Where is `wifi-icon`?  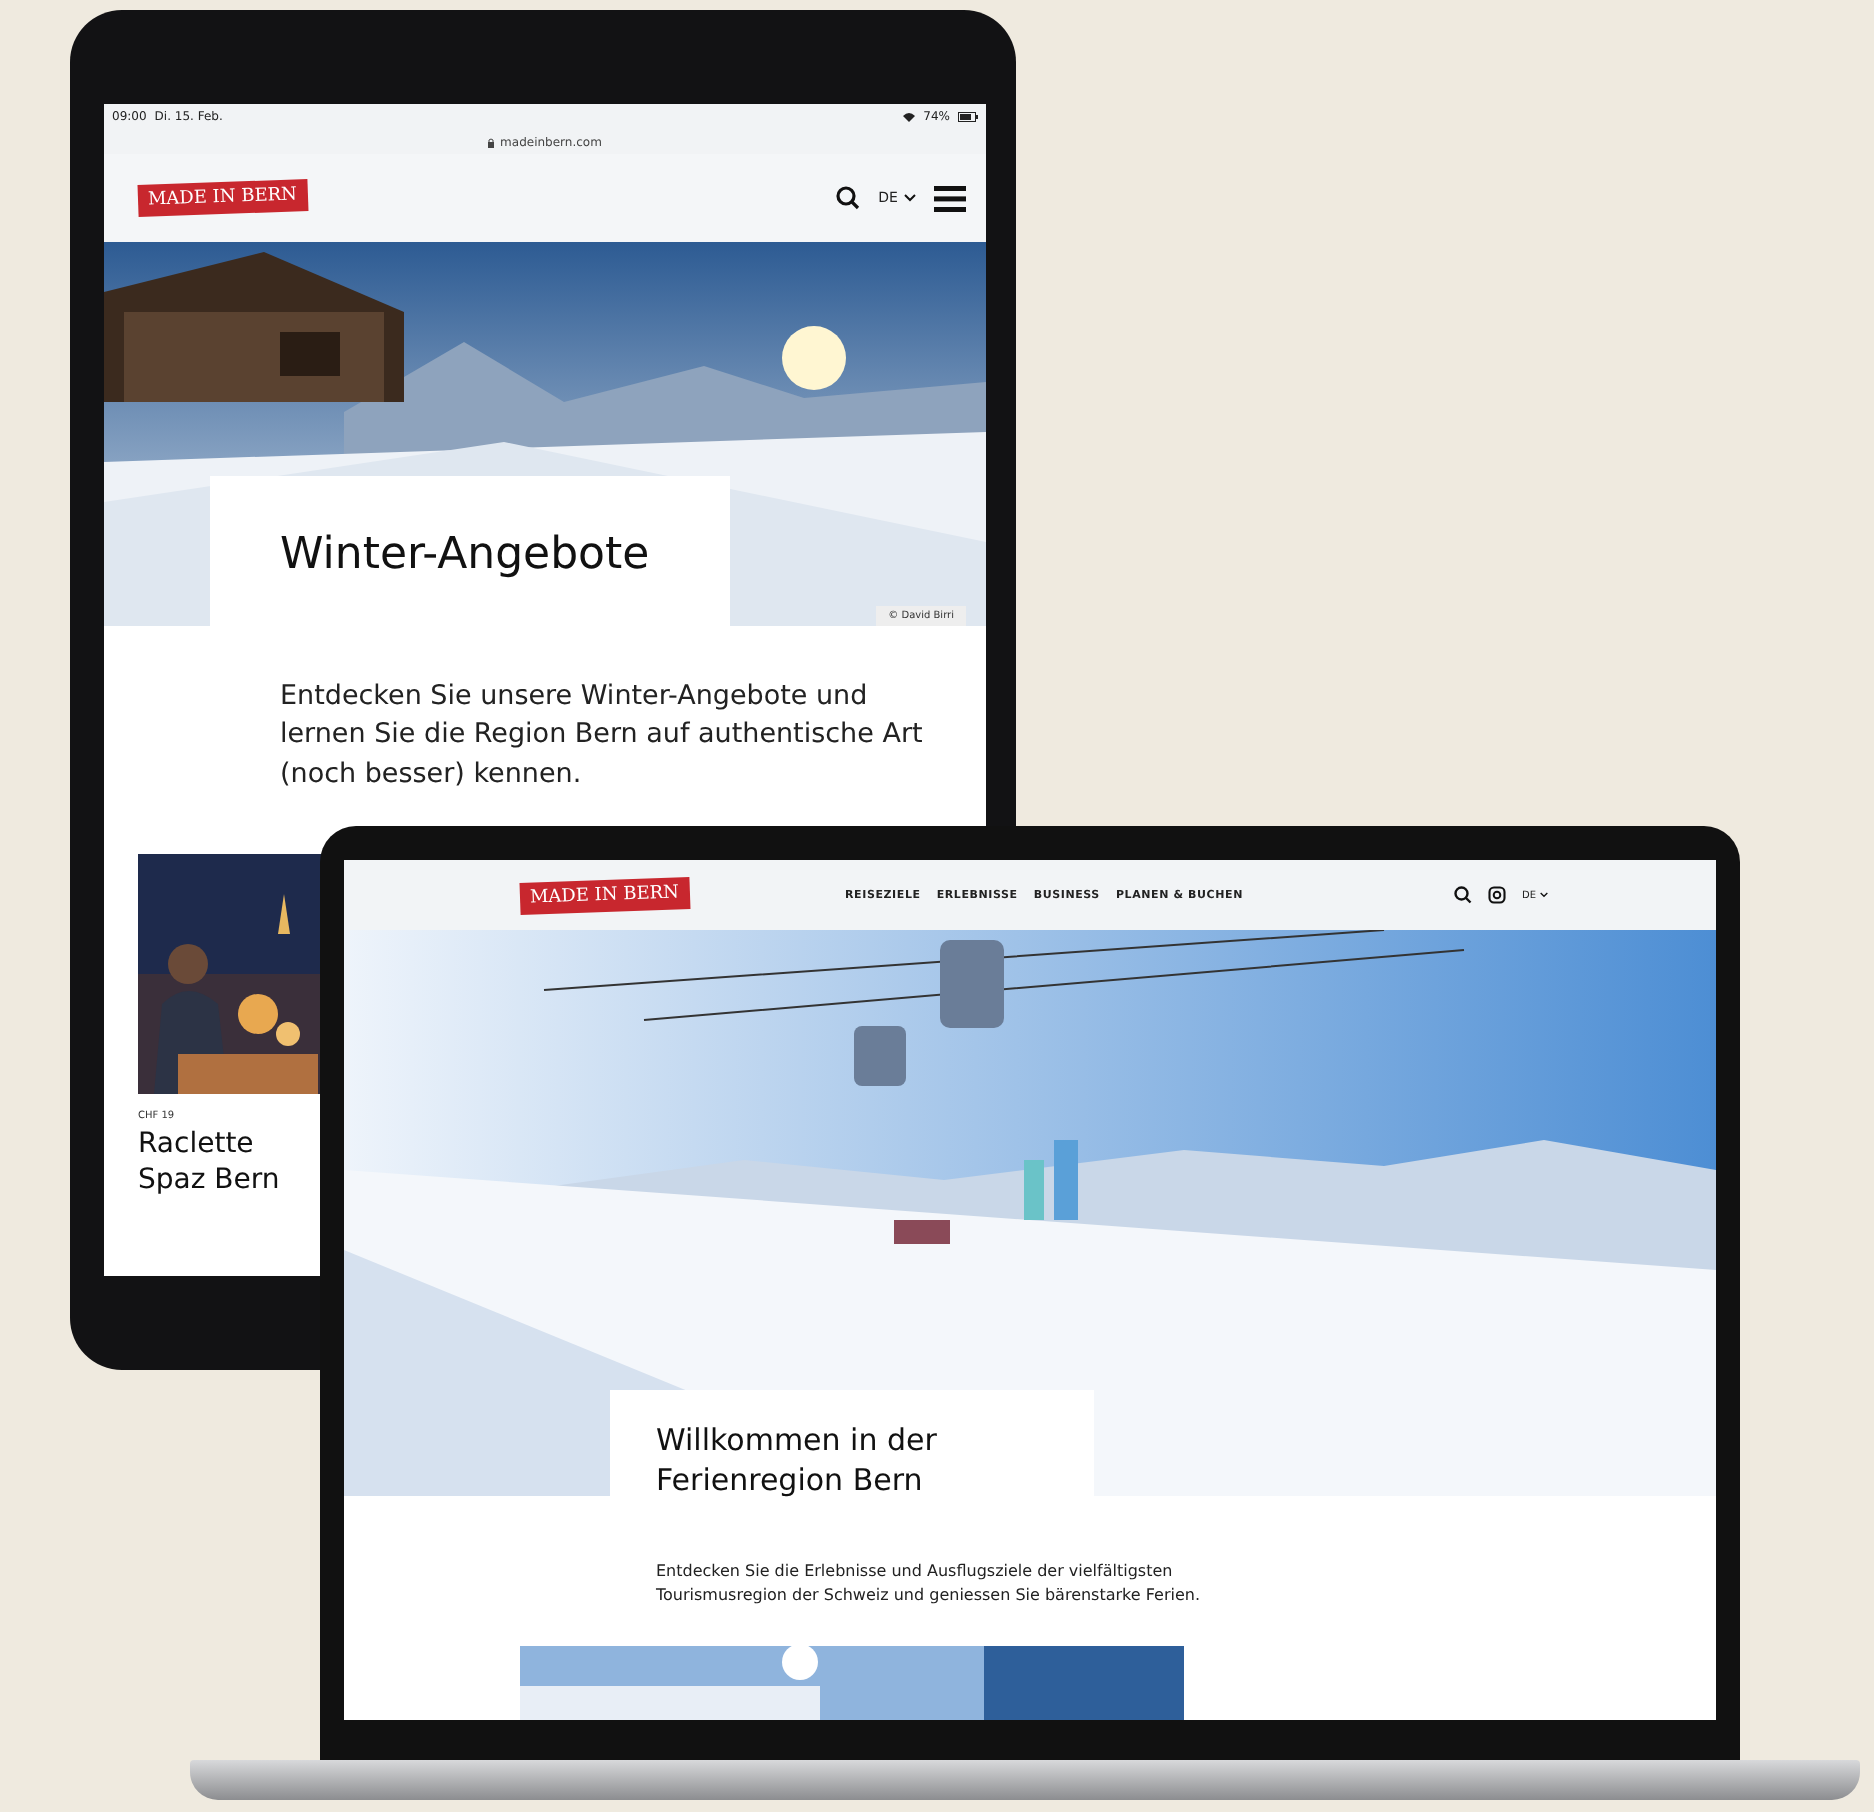 wifi-icon is located at coordinates (908, 117).